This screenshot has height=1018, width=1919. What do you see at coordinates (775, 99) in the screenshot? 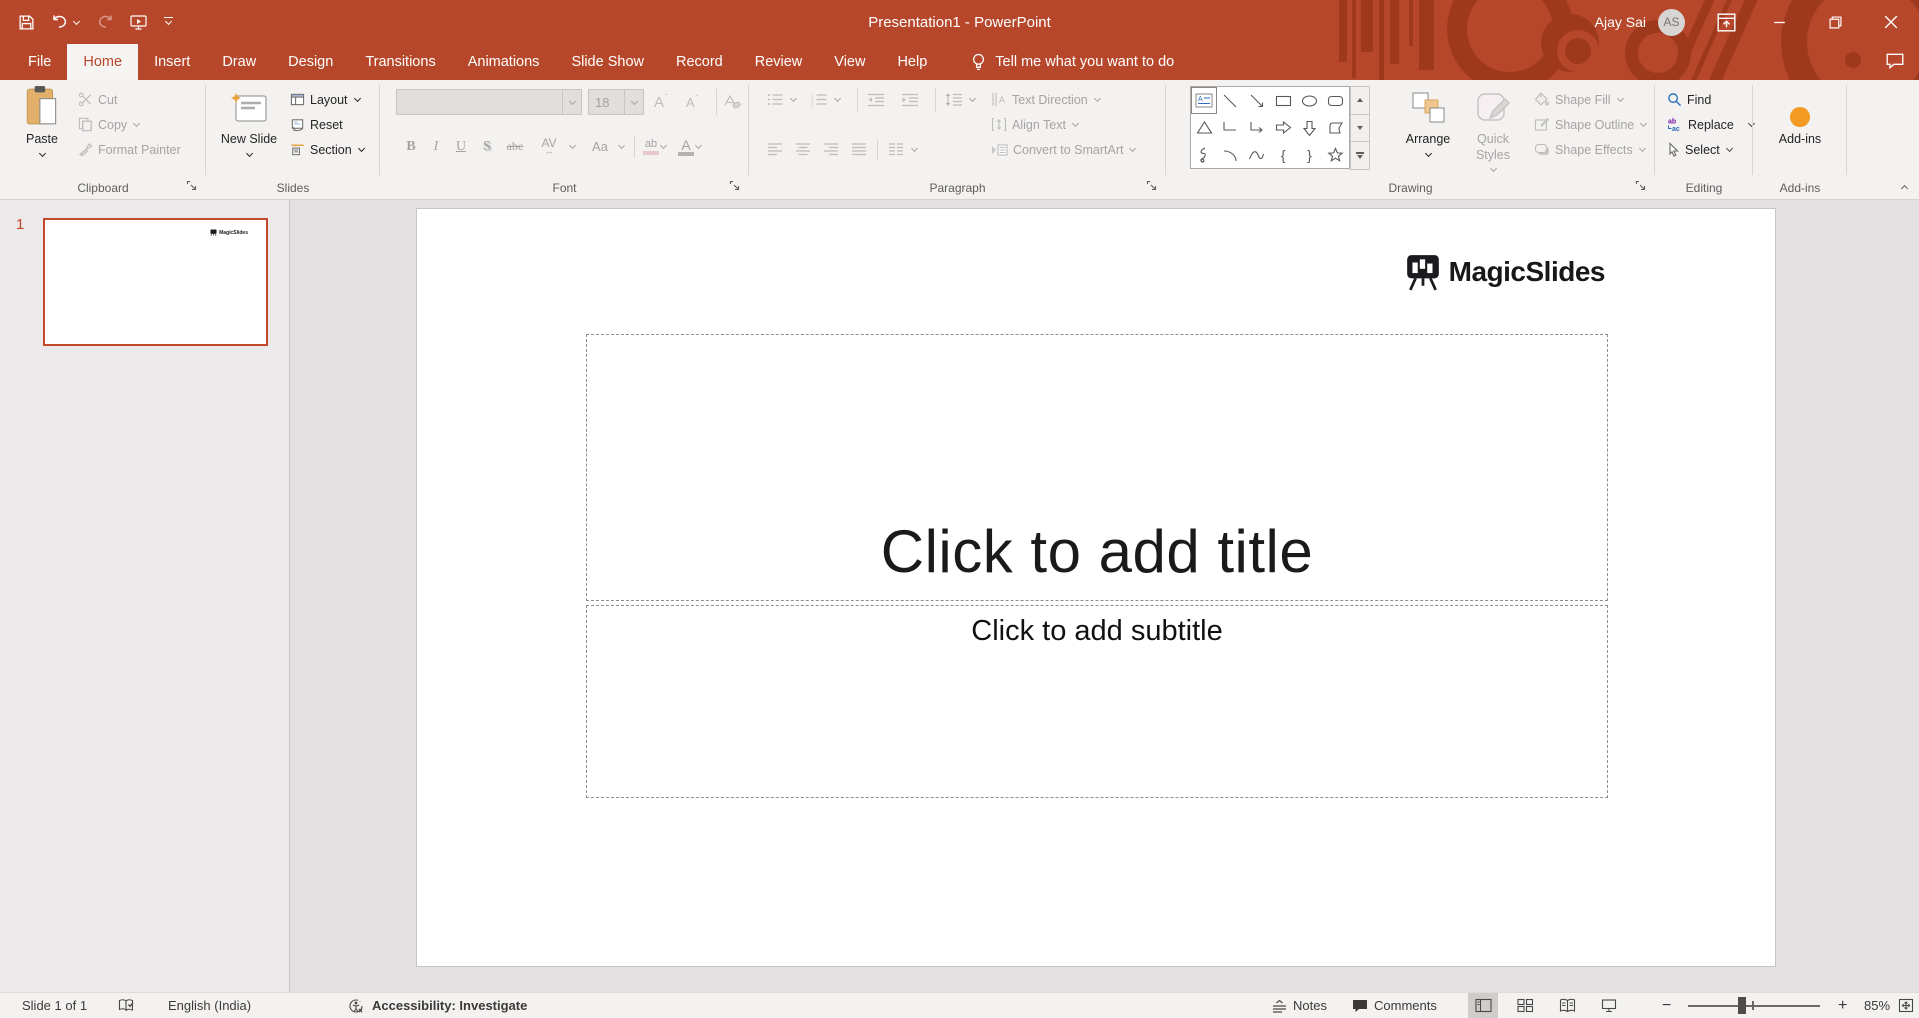
I see `bullets-icon` at bounding box center [775, 99].